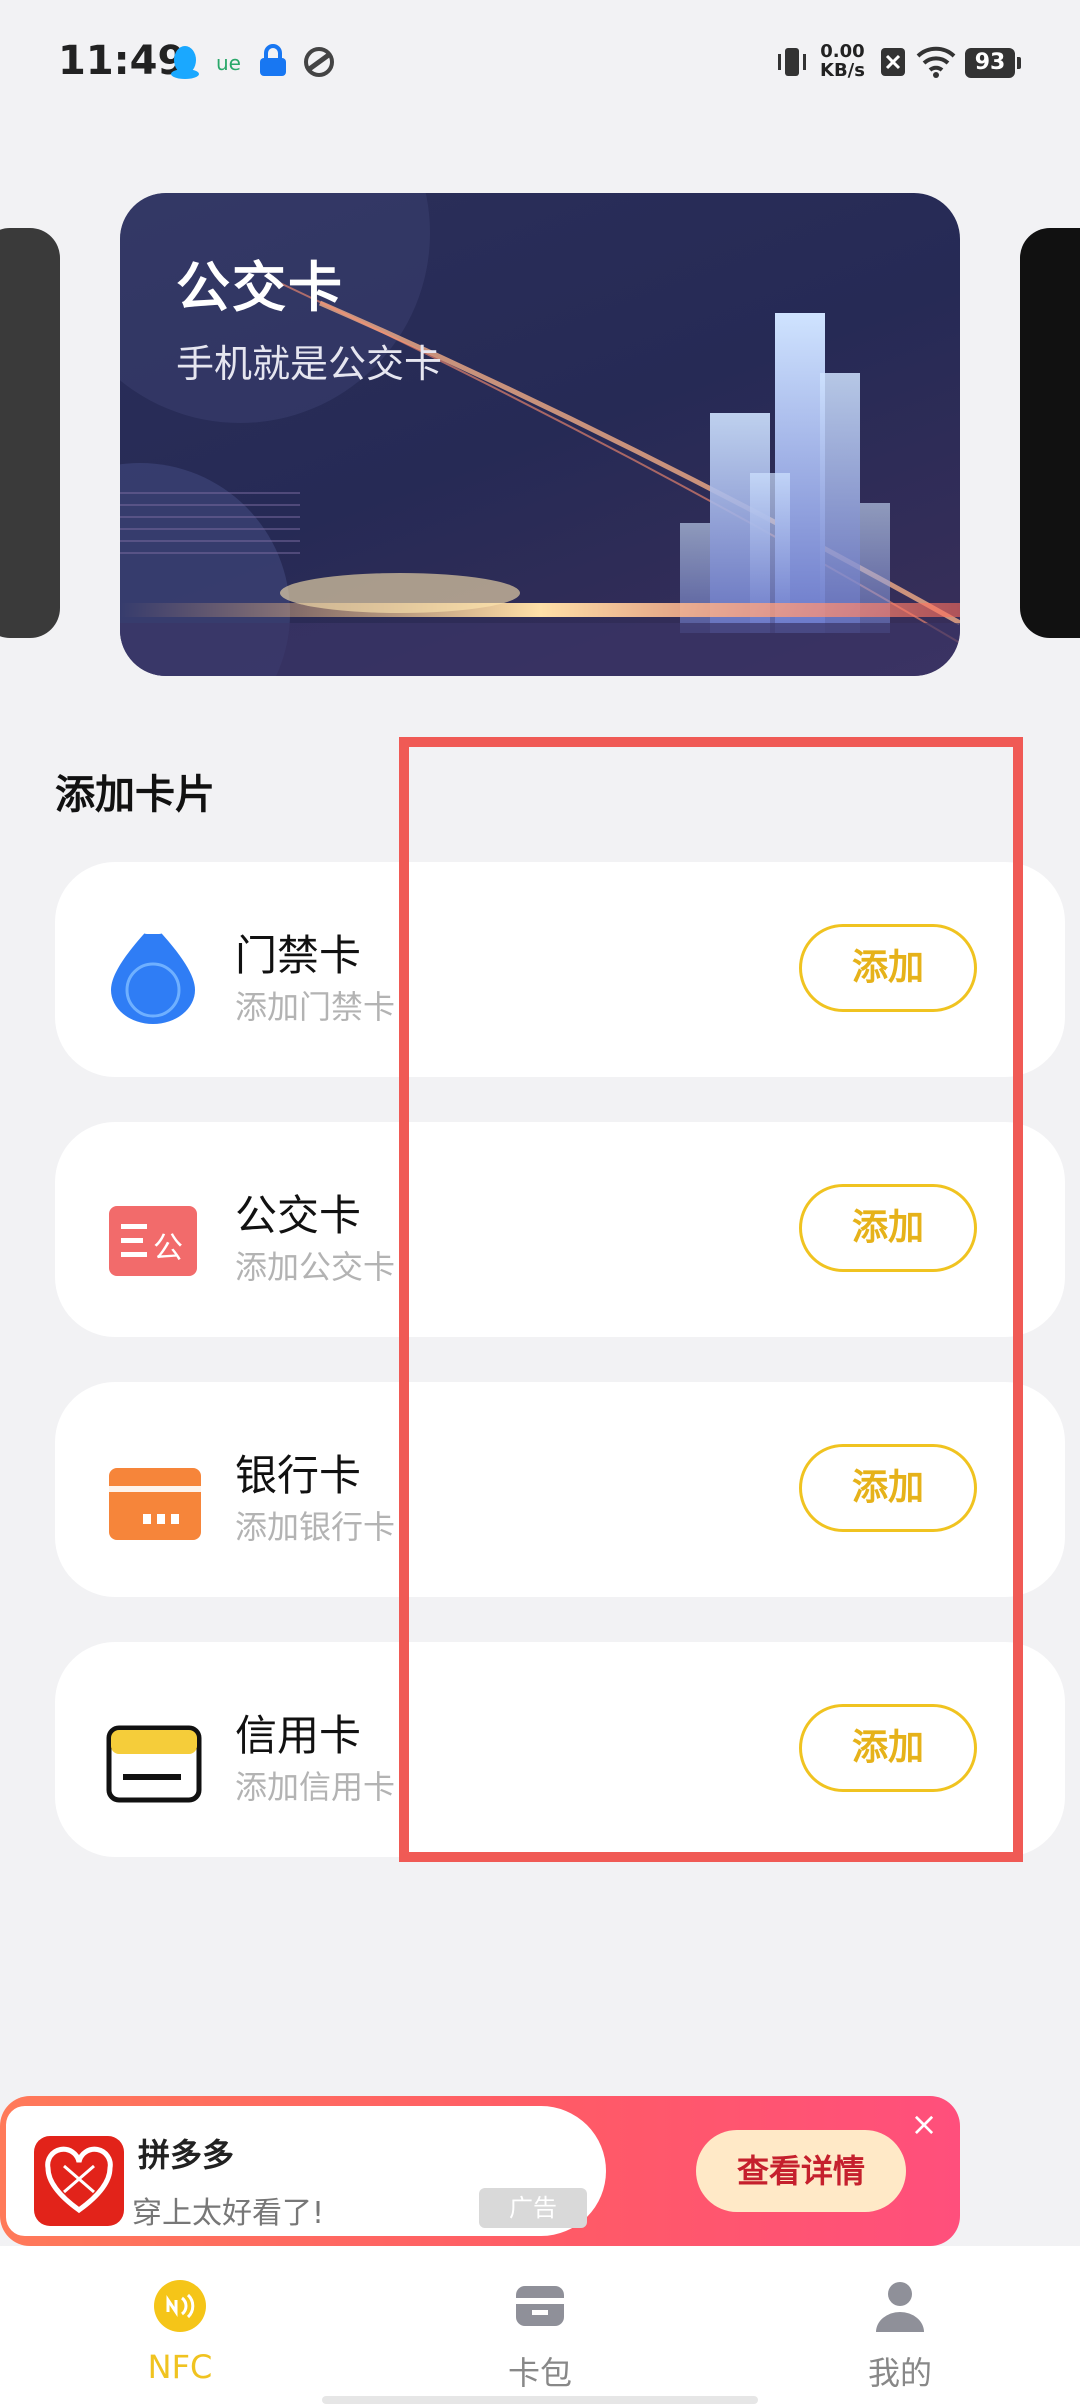  Describe the element at coordinates (135, 795) in the screenshot. I see `add-card-section-title: 添加卡片` at that location.